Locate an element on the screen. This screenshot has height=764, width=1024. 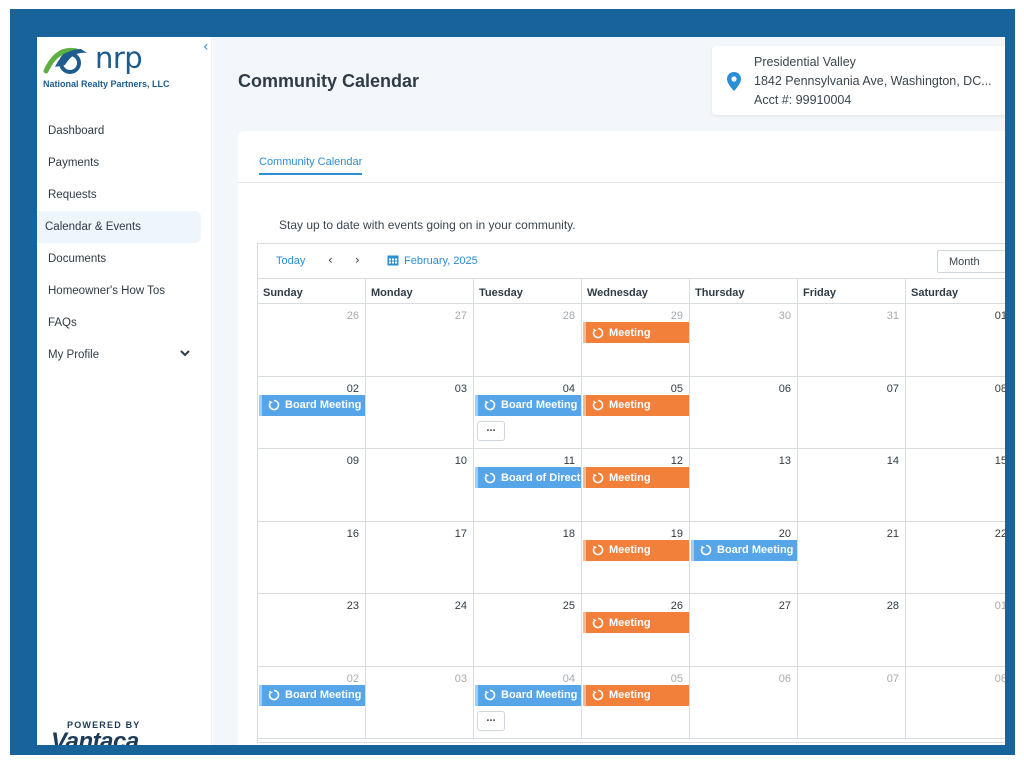
calendar-day-cell: 16 is located at coordinates (312, 557).